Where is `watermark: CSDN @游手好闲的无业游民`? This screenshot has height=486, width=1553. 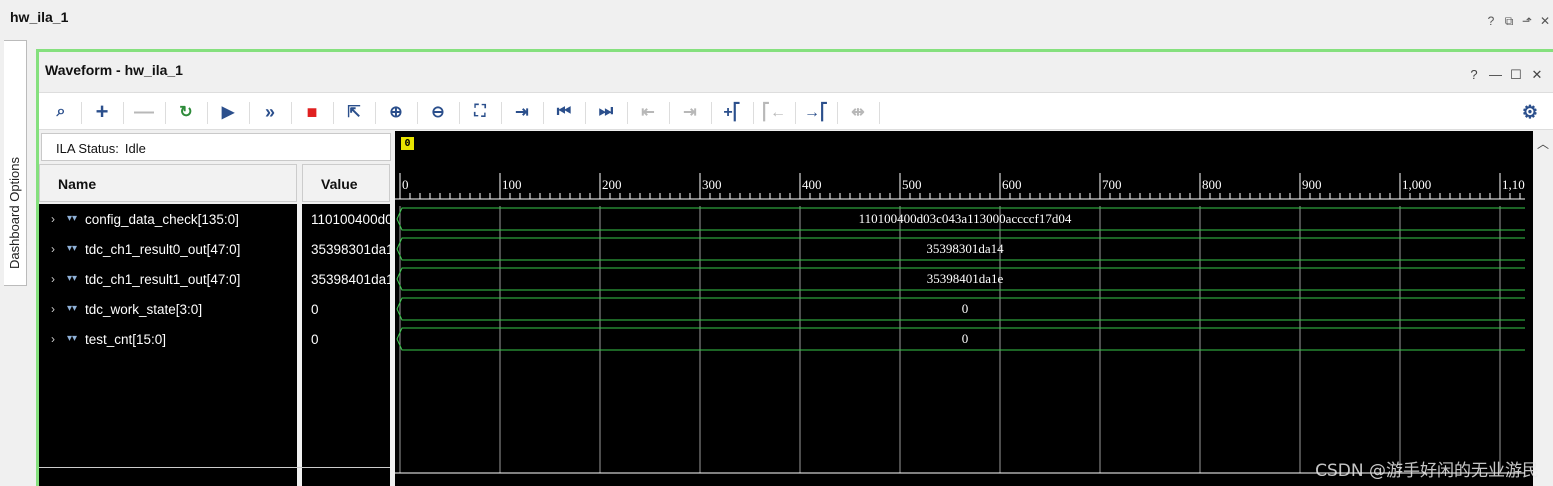
watermark: CSDN @游手好闲的无业游民 is located at coordinates (1427, 471).